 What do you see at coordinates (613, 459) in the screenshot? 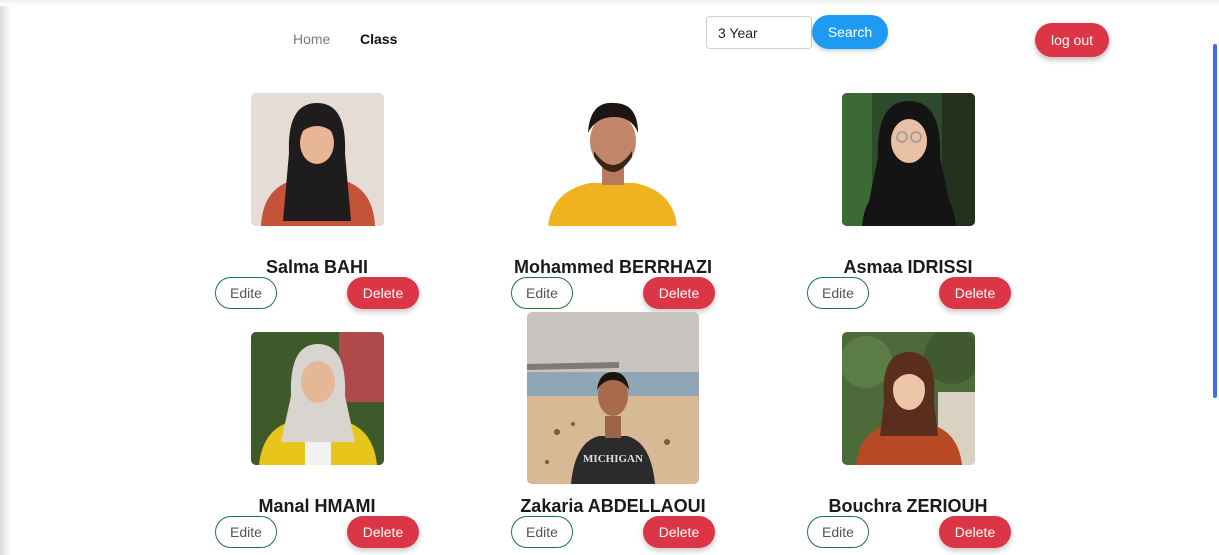
I see `svg-text: MICHIGAN` at bounding box center [613, 459].